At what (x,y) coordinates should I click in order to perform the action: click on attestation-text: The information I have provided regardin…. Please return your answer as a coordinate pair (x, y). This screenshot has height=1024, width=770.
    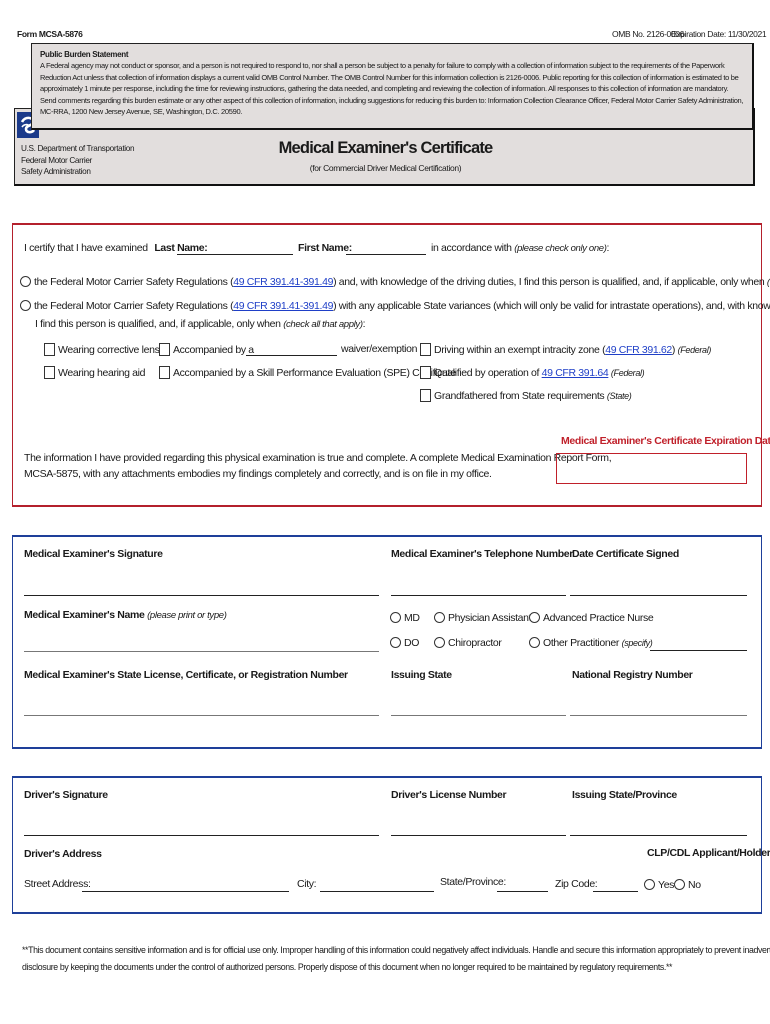
    Looking at the image, I should click on (318, 466).